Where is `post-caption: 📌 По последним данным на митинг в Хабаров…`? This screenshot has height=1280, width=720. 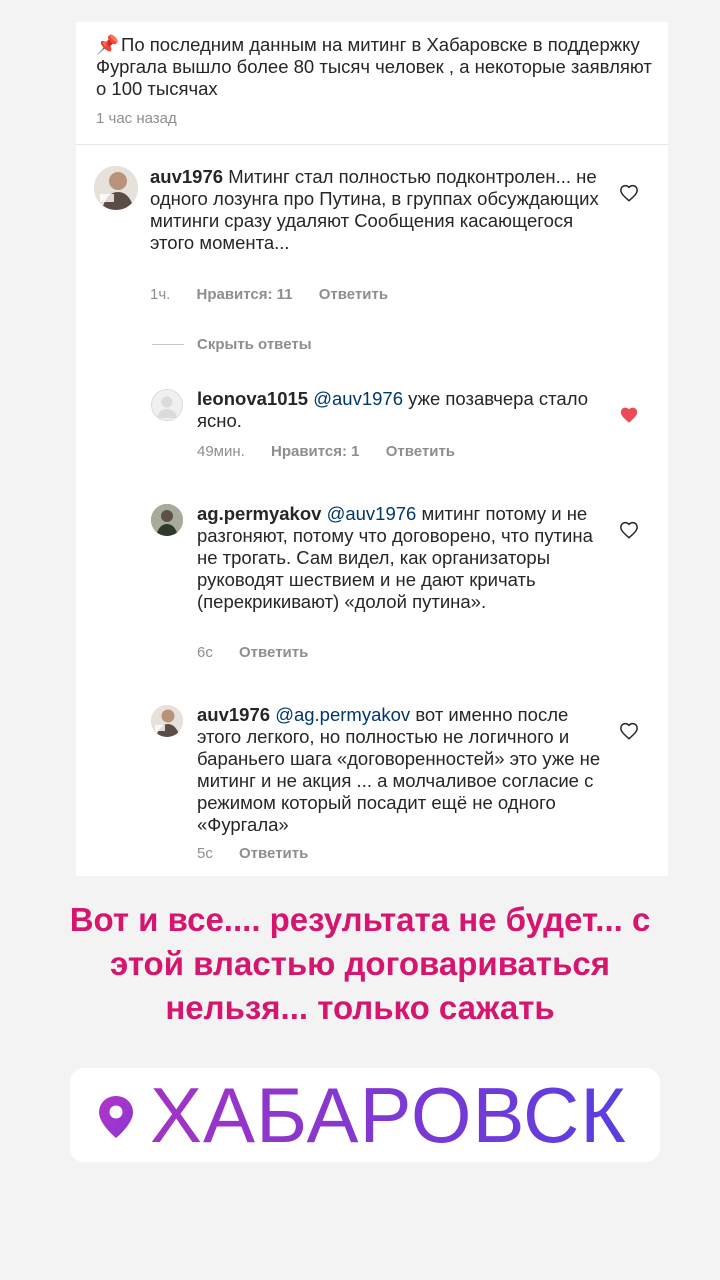 post-caption: 📌 По последним данным на митинг в Хабаров… is located at coordinates (376, 67).